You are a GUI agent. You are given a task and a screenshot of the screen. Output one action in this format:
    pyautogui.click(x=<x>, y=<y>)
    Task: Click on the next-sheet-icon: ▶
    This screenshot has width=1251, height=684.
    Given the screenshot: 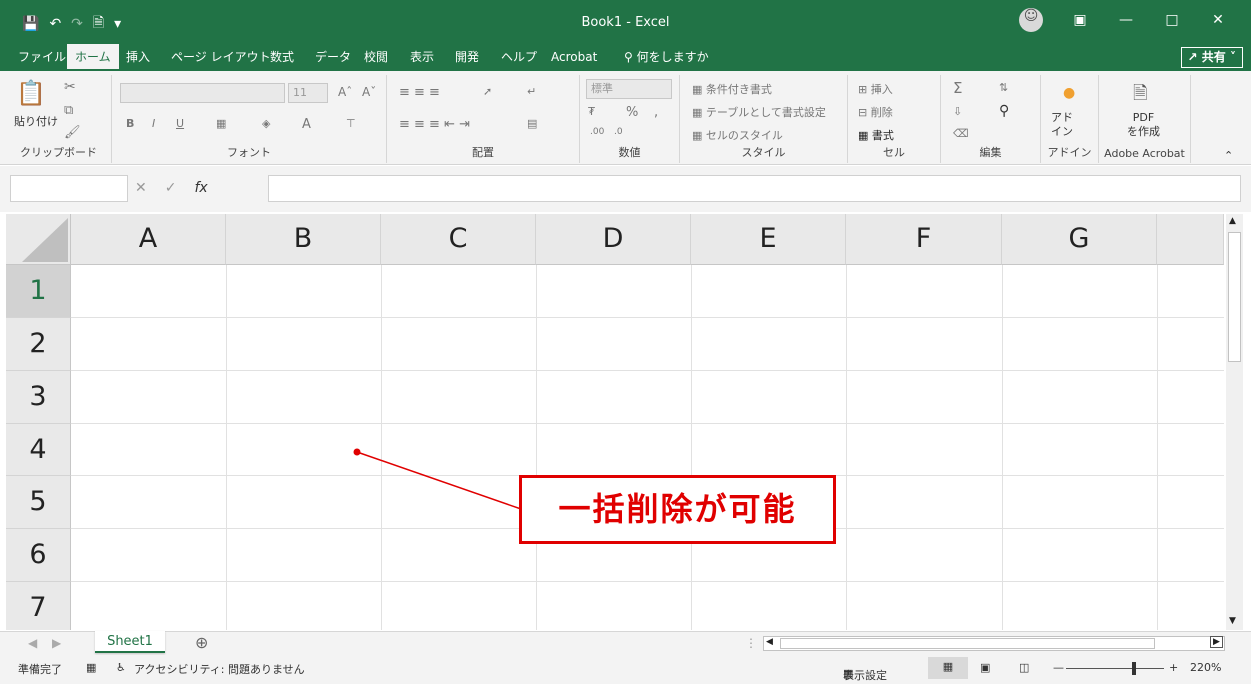 What is the action you would take?
    pyautogui.click(x=56, y=643)
    